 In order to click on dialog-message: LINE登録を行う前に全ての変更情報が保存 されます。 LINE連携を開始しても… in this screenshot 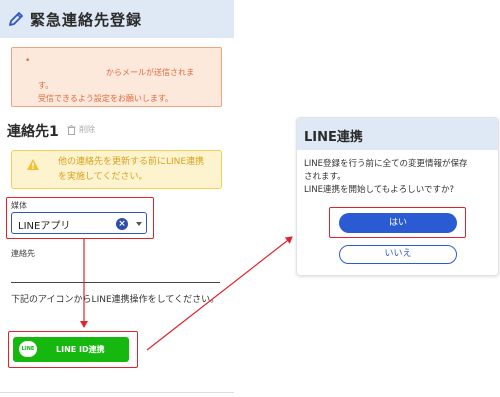, I will do `click(399, 177)`.